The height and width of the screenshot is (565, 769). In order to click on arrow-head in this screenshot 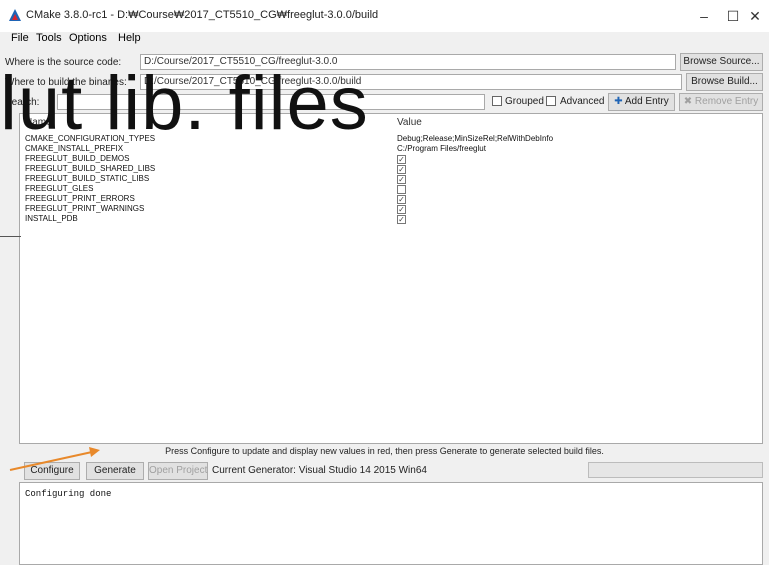, I will do `click(94, 452)`.